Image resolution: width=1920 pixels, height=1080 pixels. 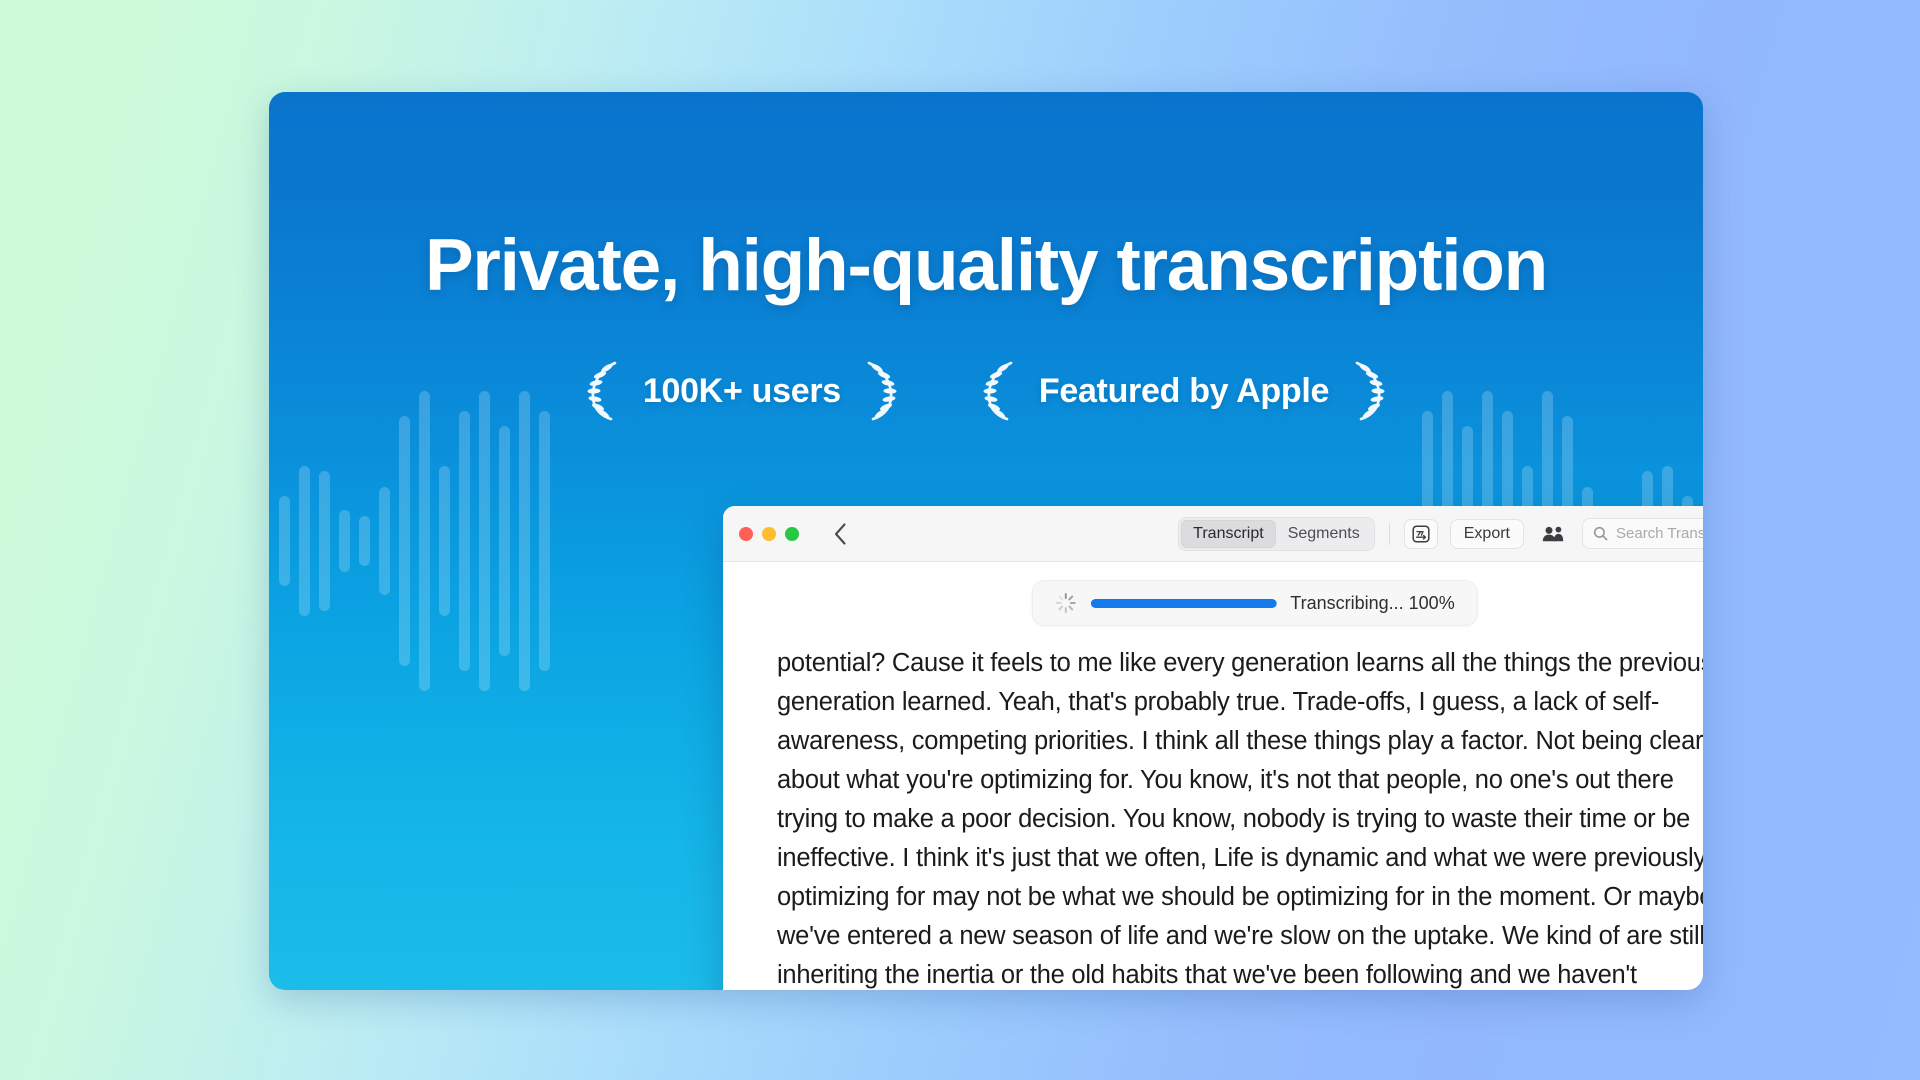 I want to click on chevron-left-icon, so click(x=840, y=533).